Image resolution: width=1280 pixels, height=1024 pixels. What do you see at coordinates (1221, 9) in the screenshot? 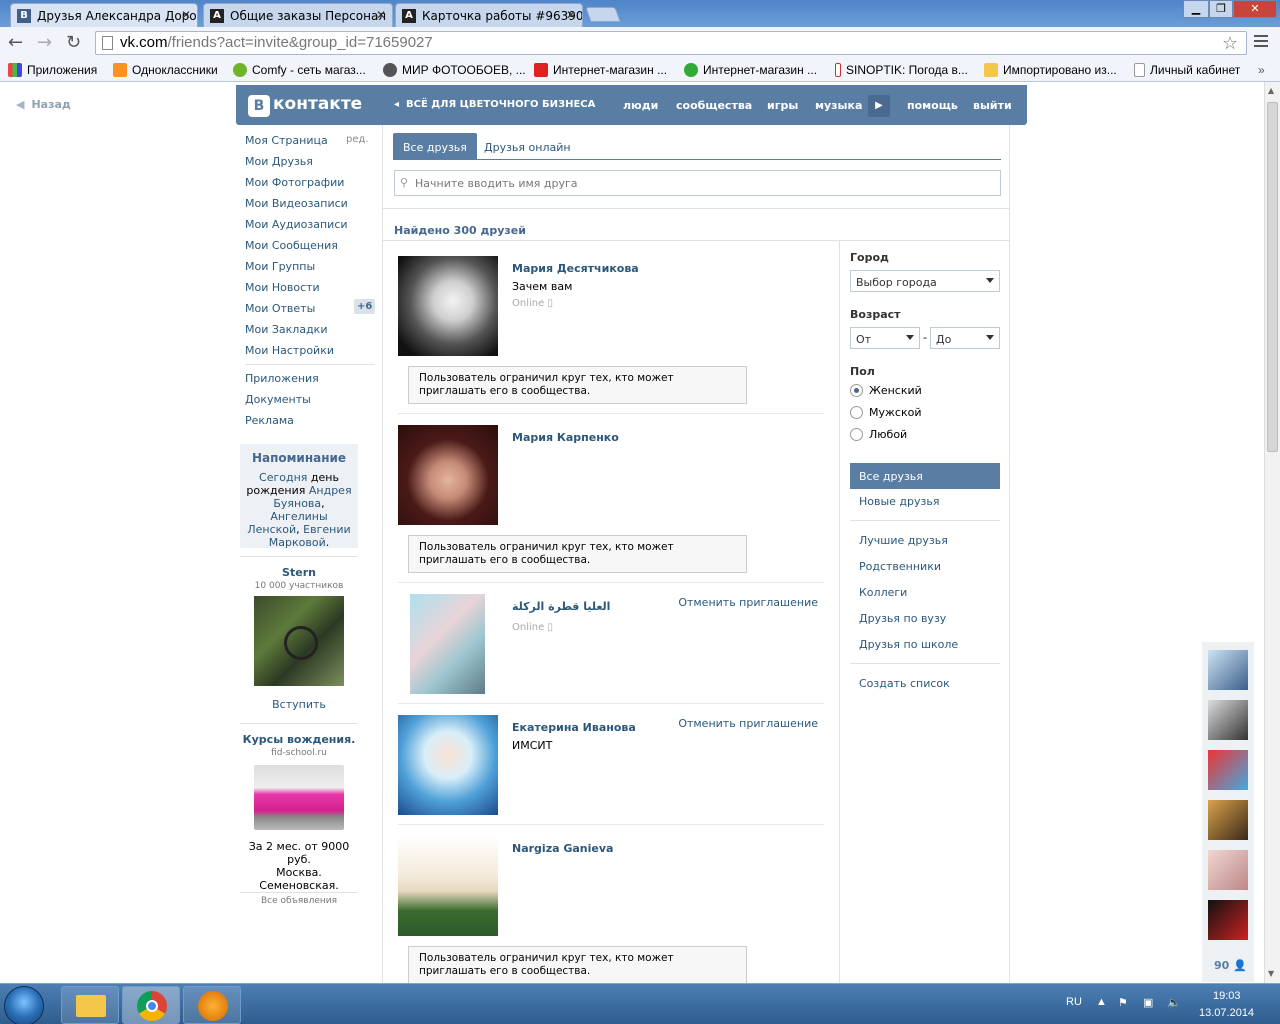
I see `maximize-button: ❐` at bounding box center [1221, 9].